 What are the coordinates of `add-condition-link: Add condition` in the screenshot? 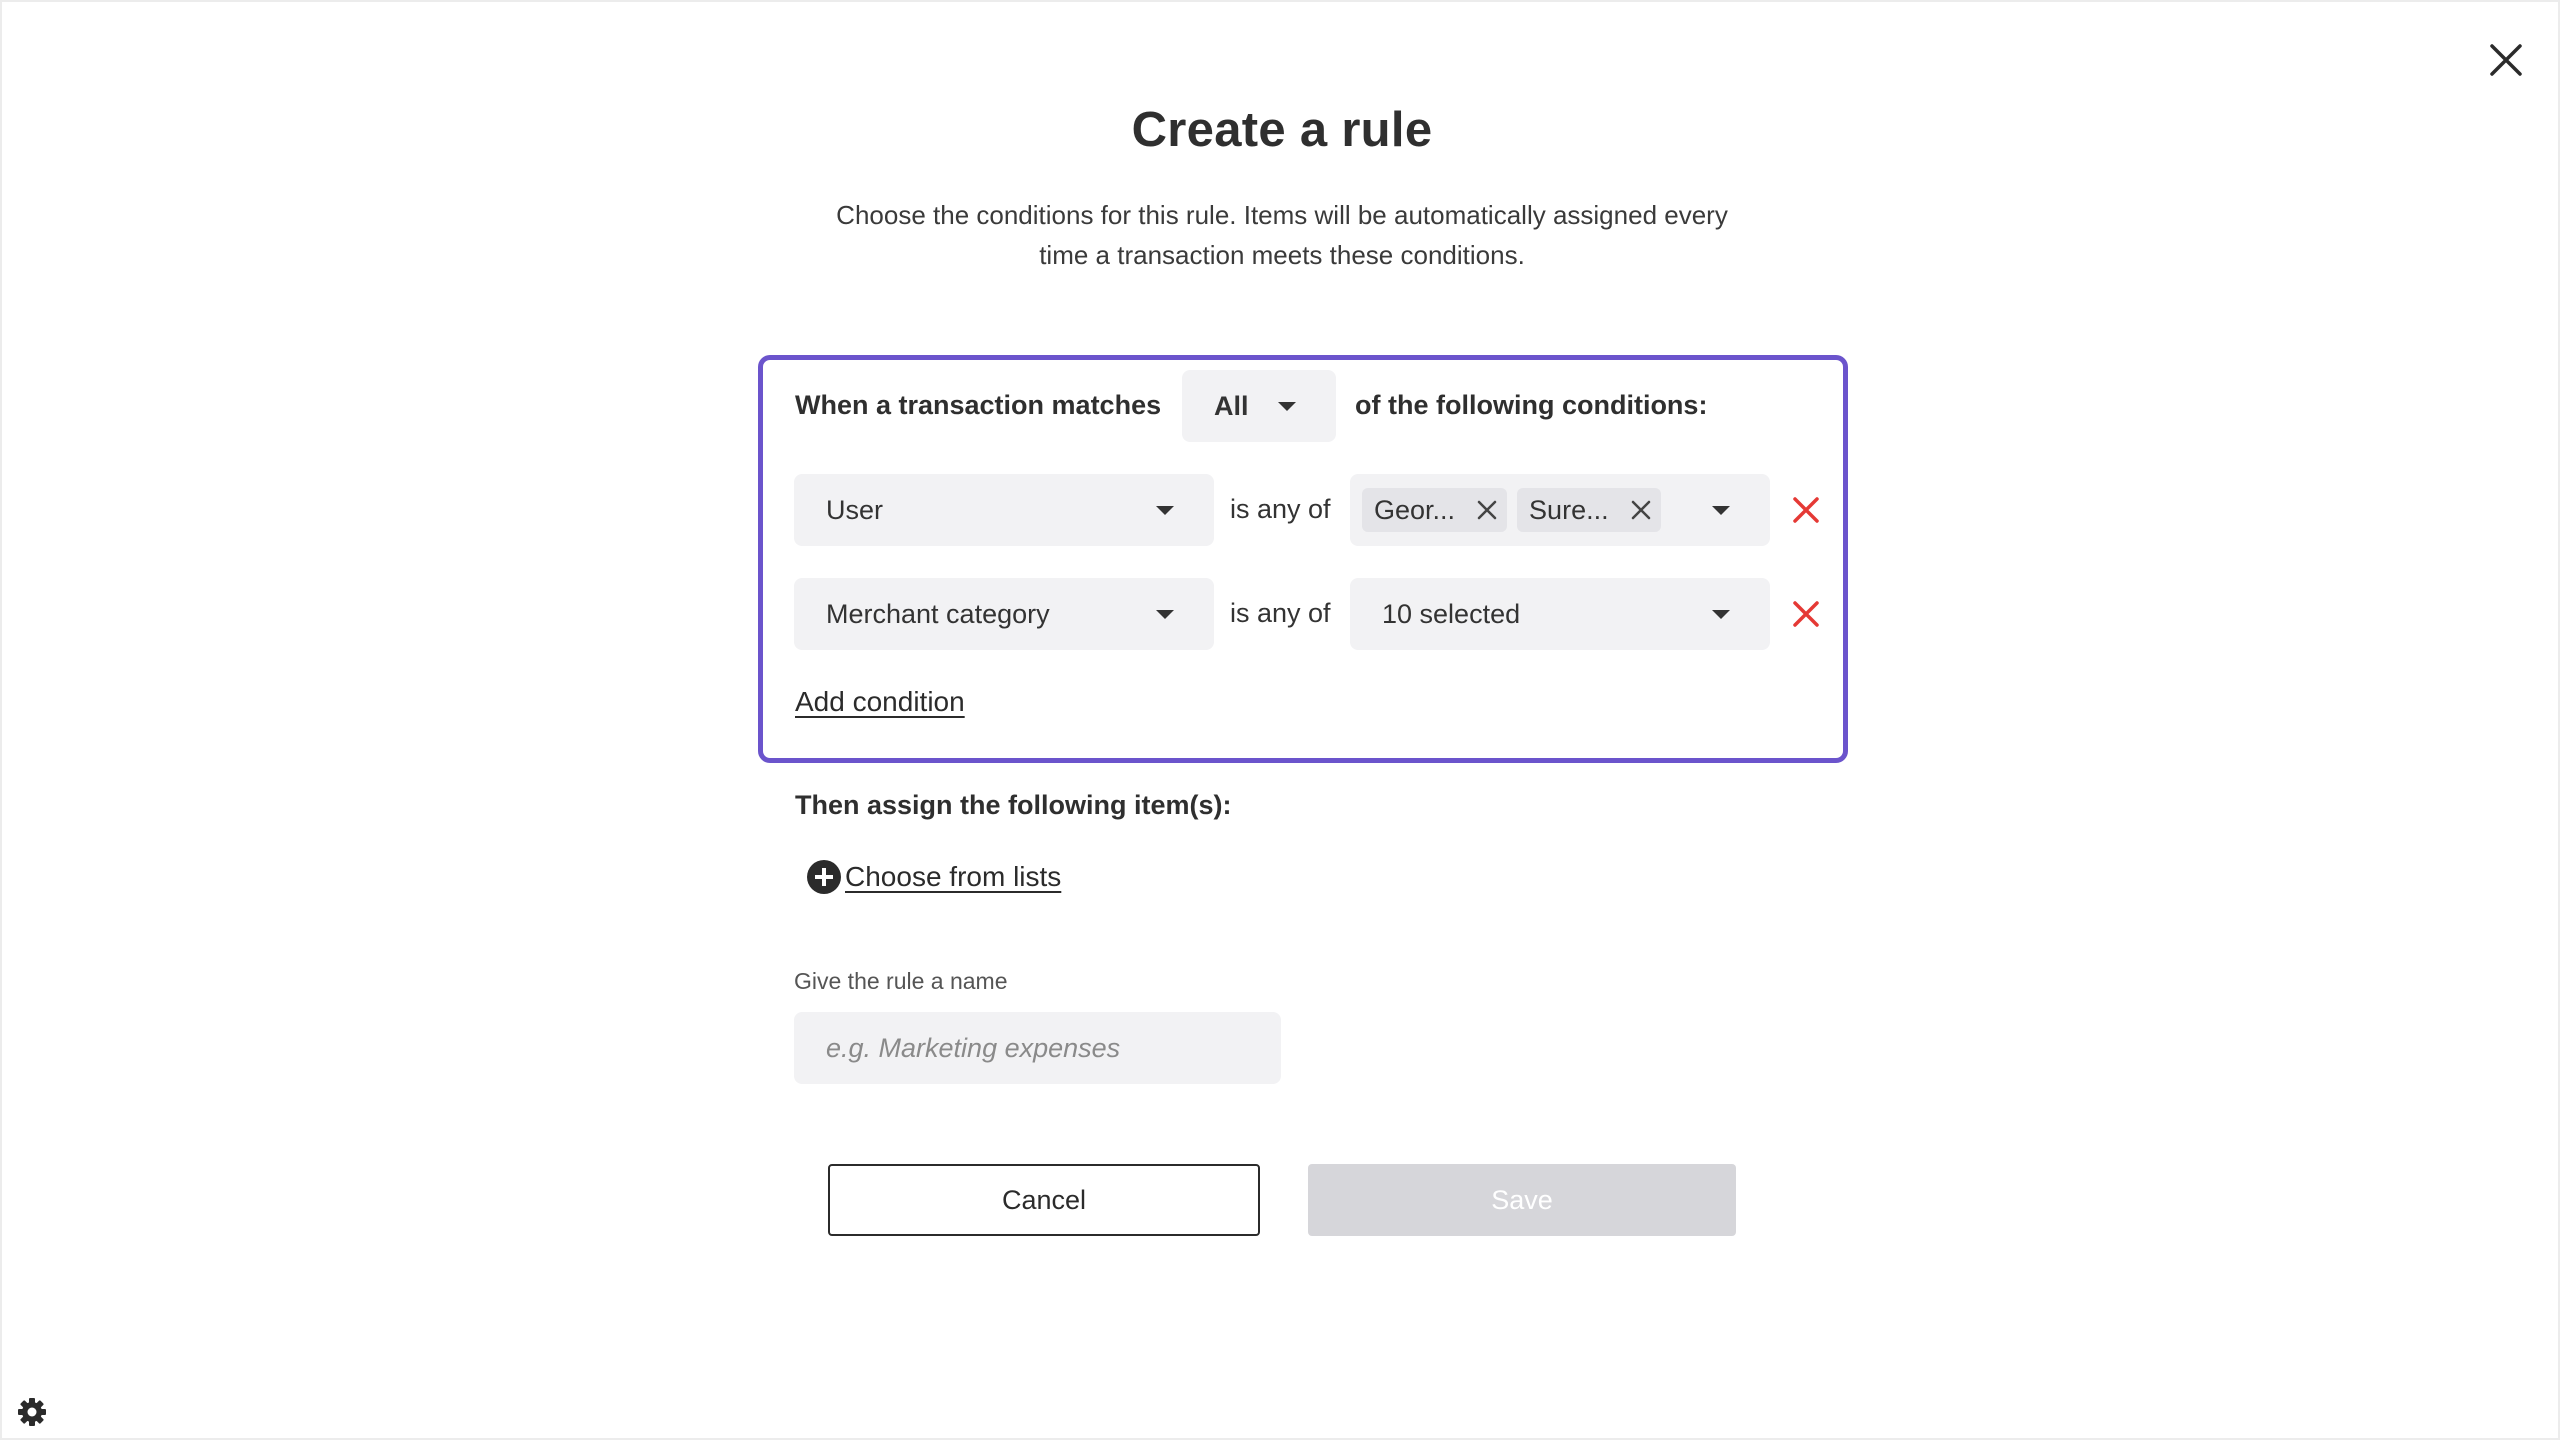 It's located at (880, 702).